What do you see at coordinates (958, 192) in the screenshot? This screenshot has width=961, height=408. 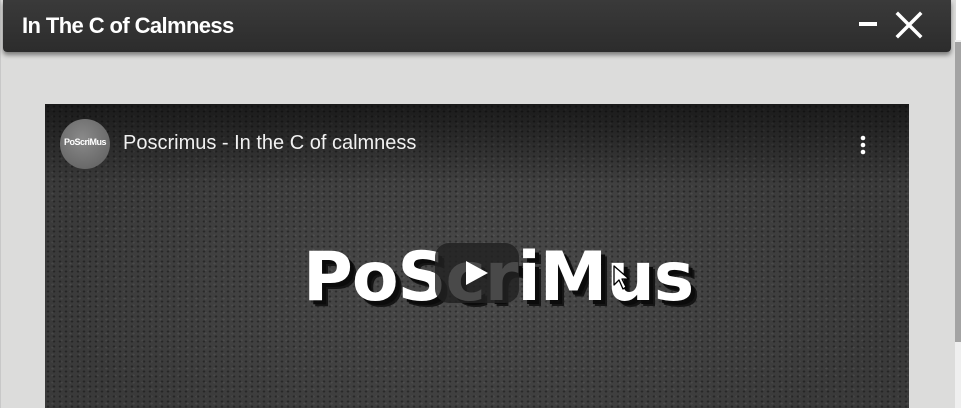 I see `scrollbar-thumb` at bounding box center [958, 192].